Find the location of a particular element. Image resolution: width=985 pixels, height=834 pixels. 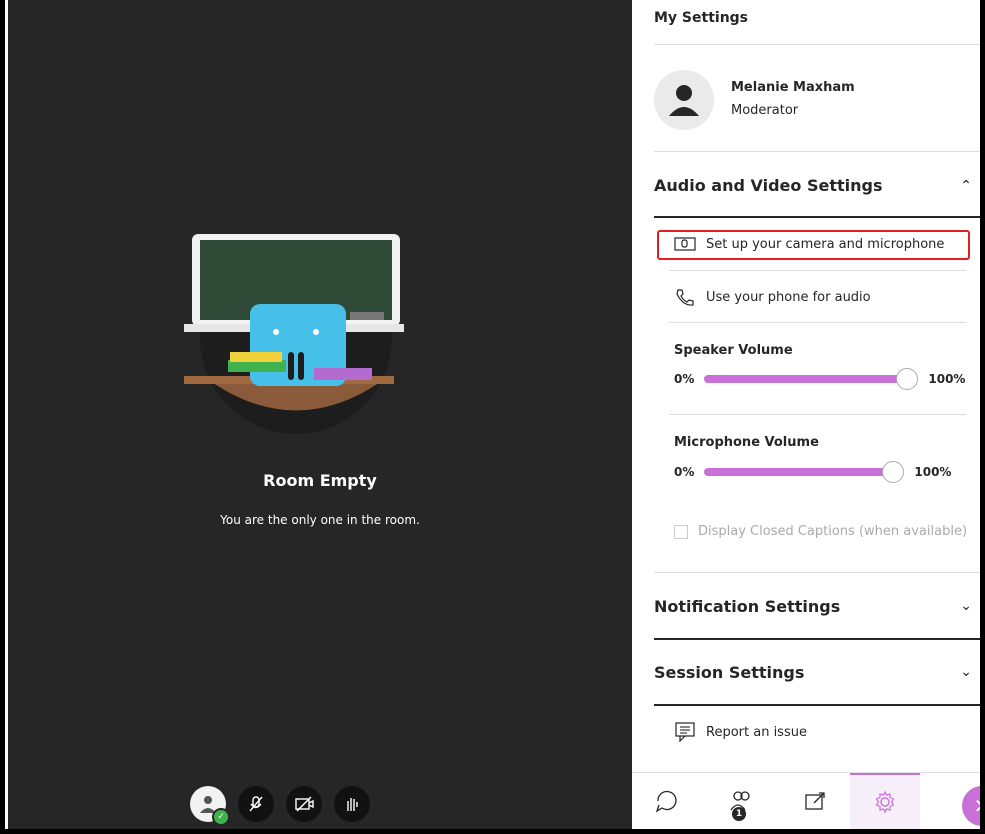

microphone-volume-track is located at coordinates (804, 472).